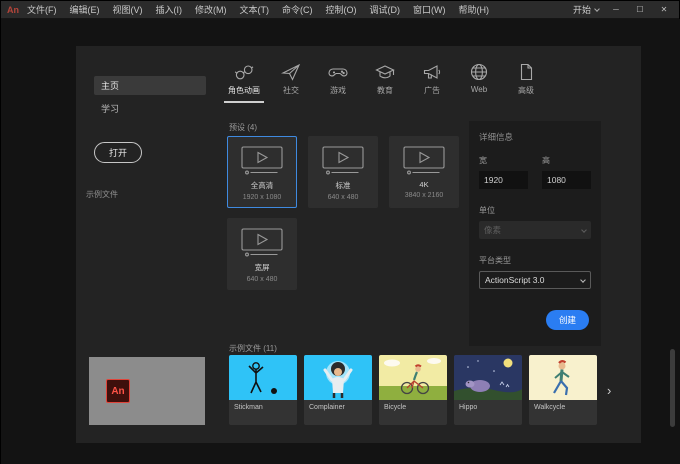  Describe the element at coordinates (244, 90) in the screenshot. I see `tab-label: 角色动画` at that location.